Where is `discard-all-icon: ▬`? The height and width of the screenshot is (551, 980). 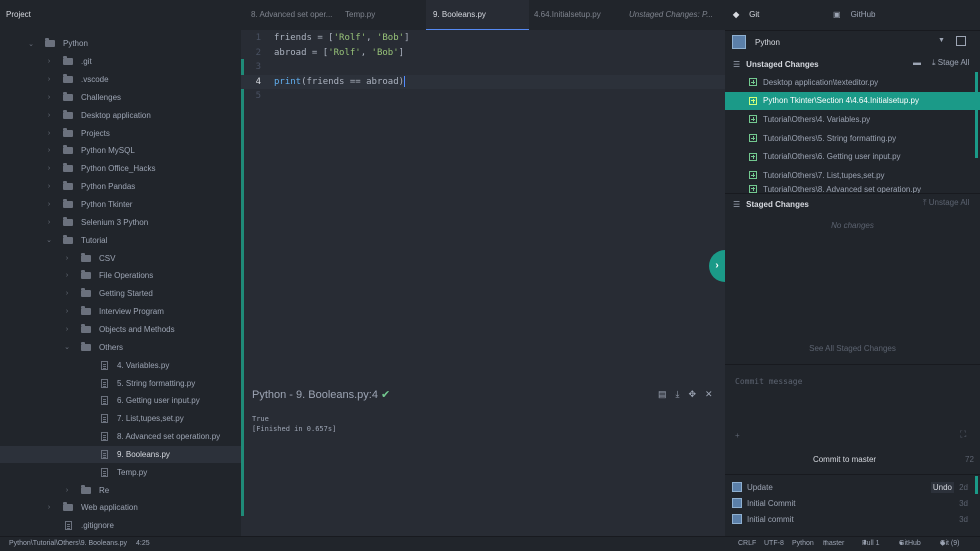
discard-all-icon: ▬ is located at coordinates (917, 62).